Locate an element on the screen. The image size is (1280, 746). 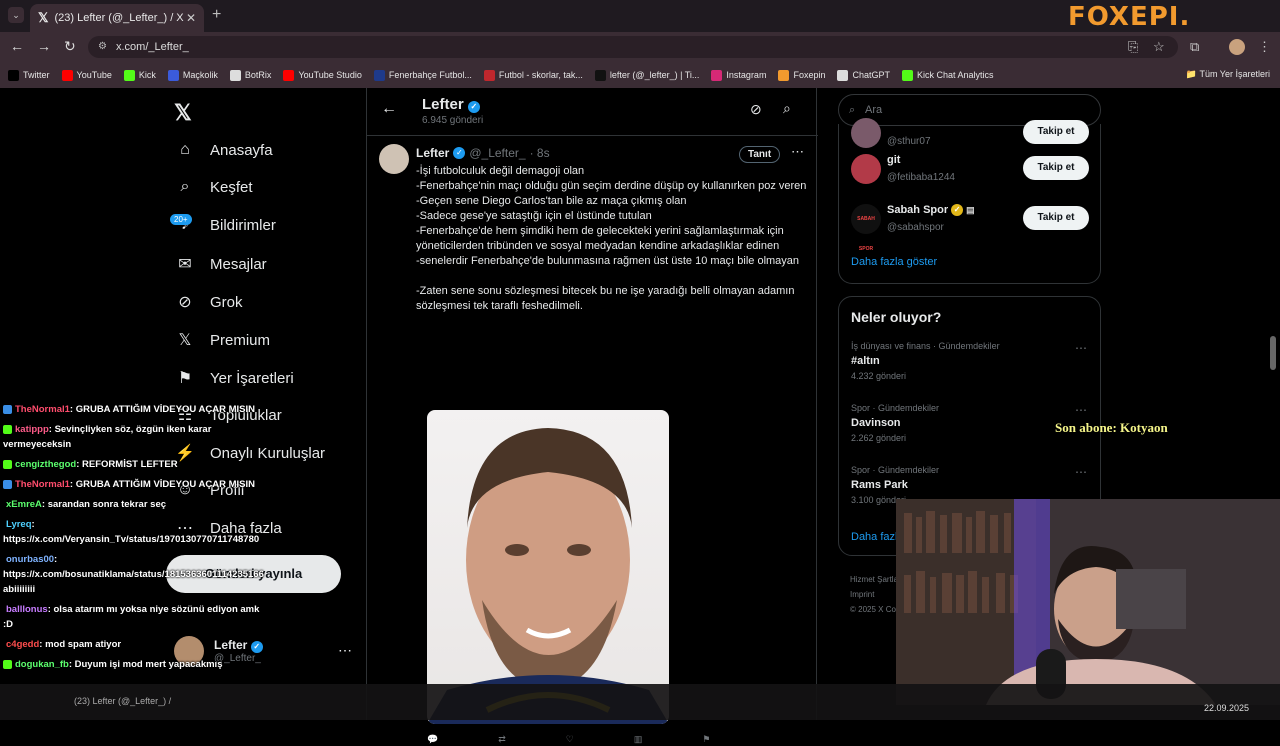
taskbar-date: 22.09.2025 is located at coordinates (1227, 708).